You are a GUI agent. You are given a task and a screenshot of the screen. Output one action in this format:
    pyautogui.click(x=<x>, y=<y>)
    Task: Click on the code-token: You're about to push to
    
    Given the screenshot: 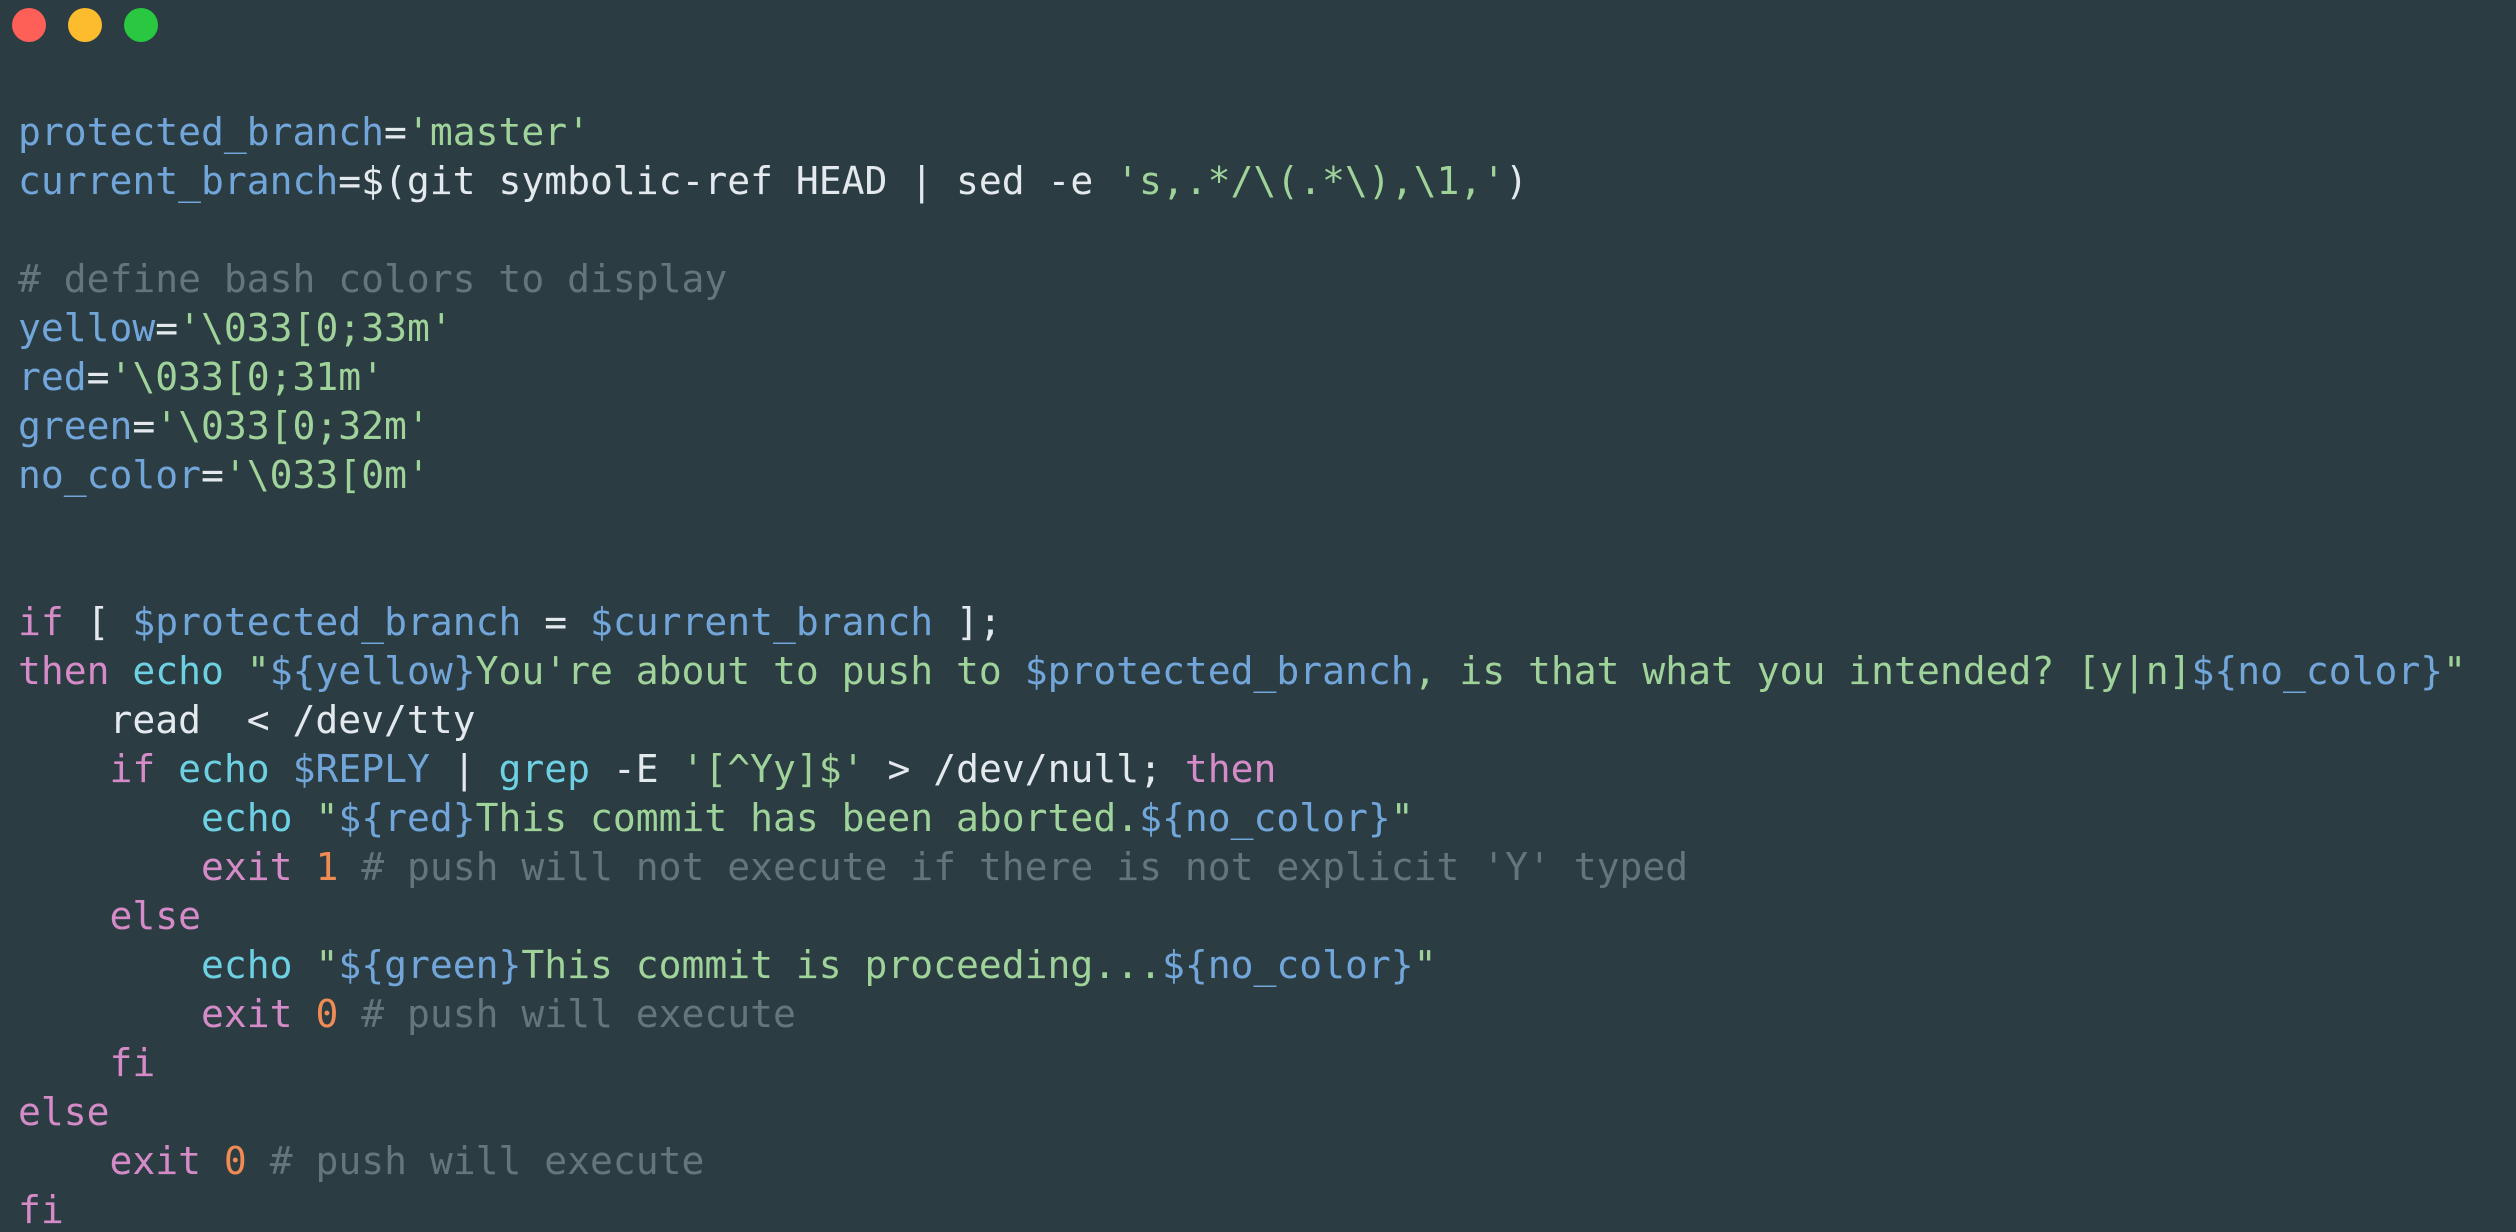 What is the action you would take?
    pyautogui.click(x=750, y=671)
    